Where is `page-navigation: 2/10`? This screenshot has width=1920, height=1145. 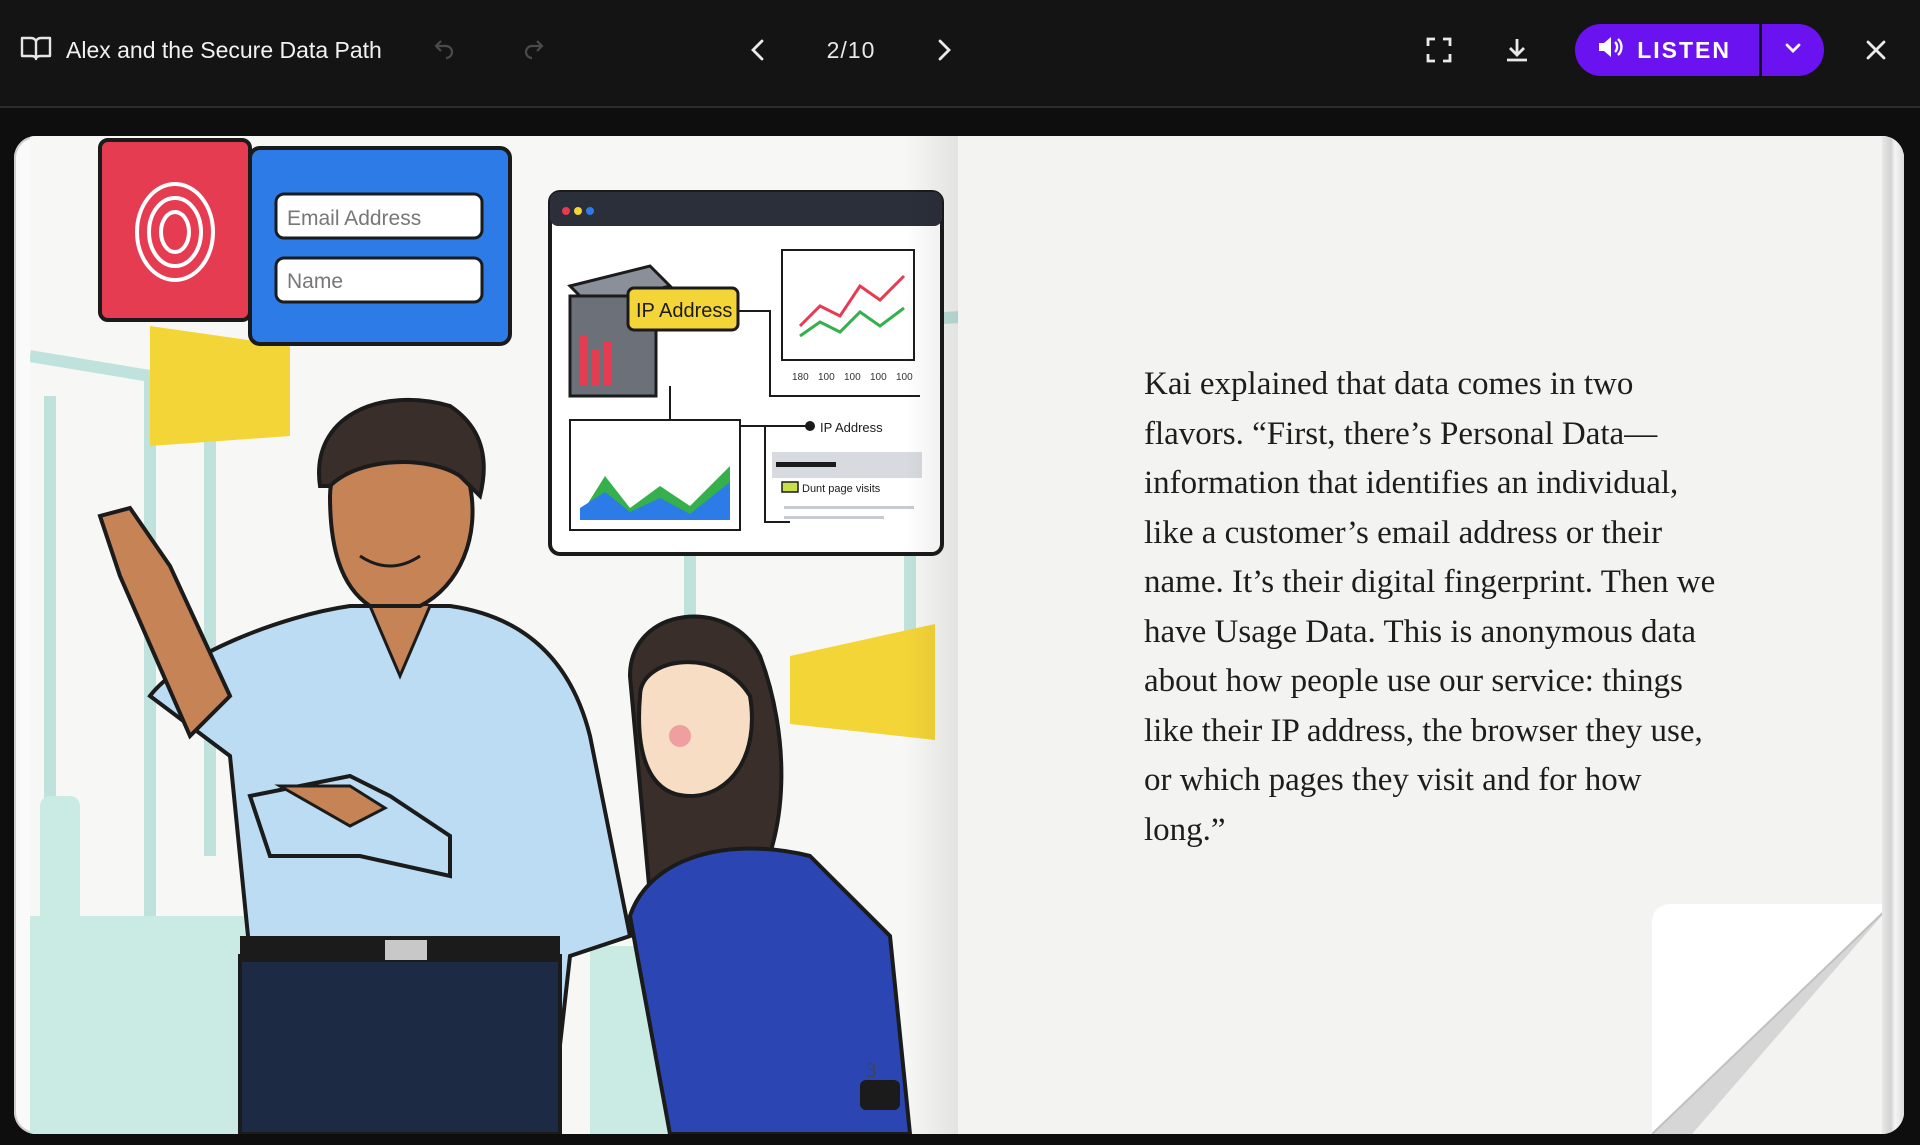
page-navigation: 2/10 is located at coordinates (851, 50).